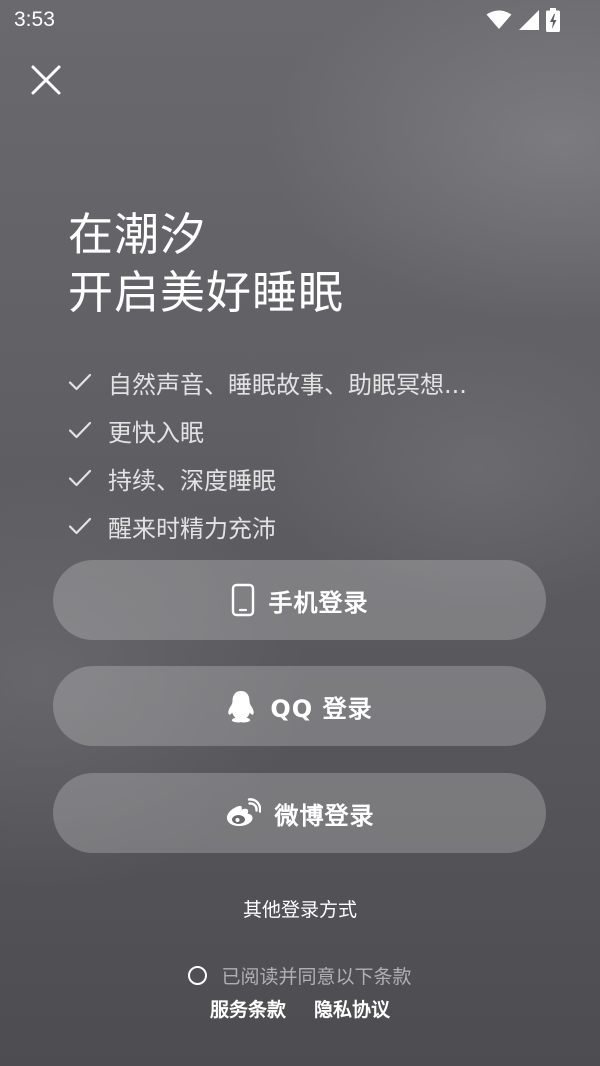 The width and height of the screenshot is (600, 1066). I want to click on agreement-text: 已阅读并同意以下条款, so click(316, 977).